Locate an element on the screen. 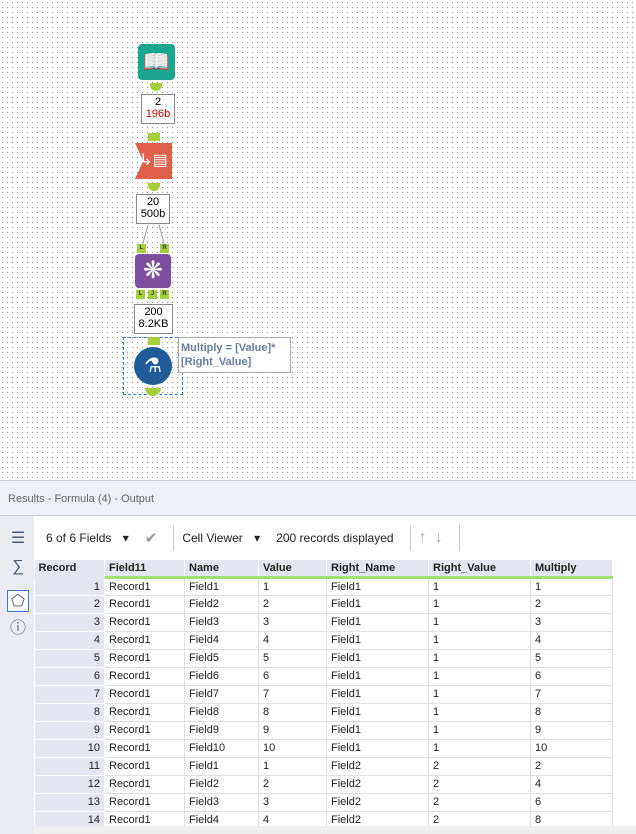  join-left-output: L is located at coordinates (140, 294).